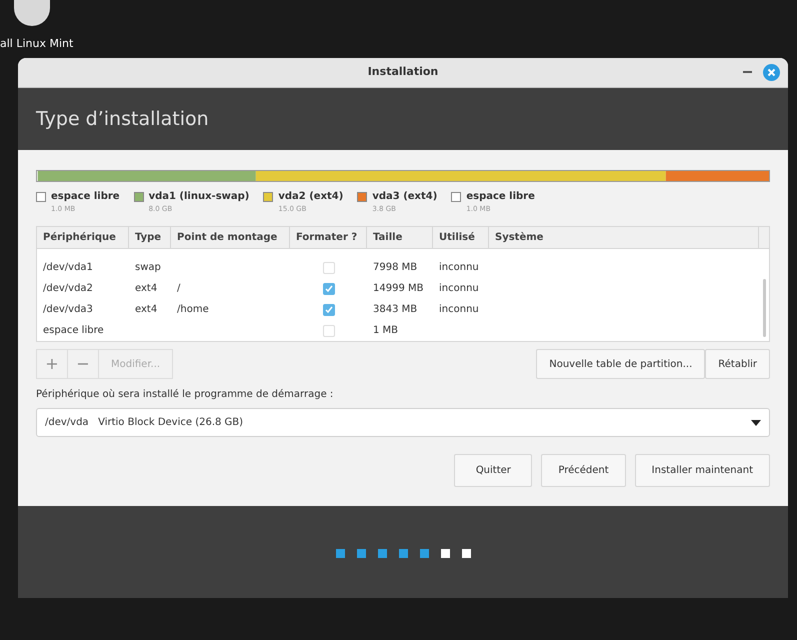 Image resolution: width=797 pixels, height=640 pixels. What do you see at coordinates (395, 268) in the screenshot?
I see `table-cell-text: 7998 MB` at bounding box center [395, 268].